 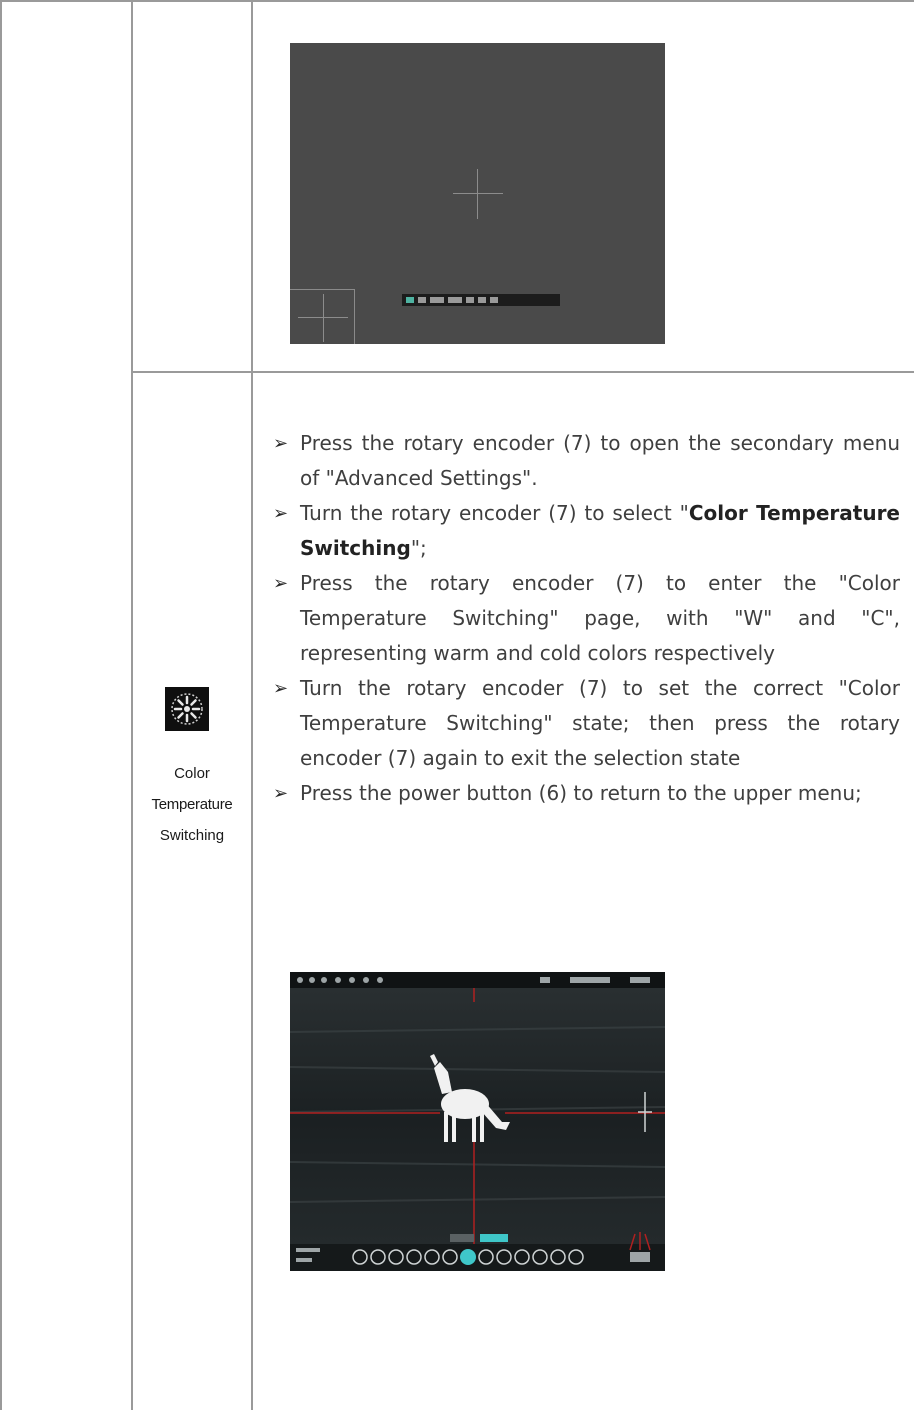 I want to click on feature-label-line: Temperature, so click(x=192, y=804).